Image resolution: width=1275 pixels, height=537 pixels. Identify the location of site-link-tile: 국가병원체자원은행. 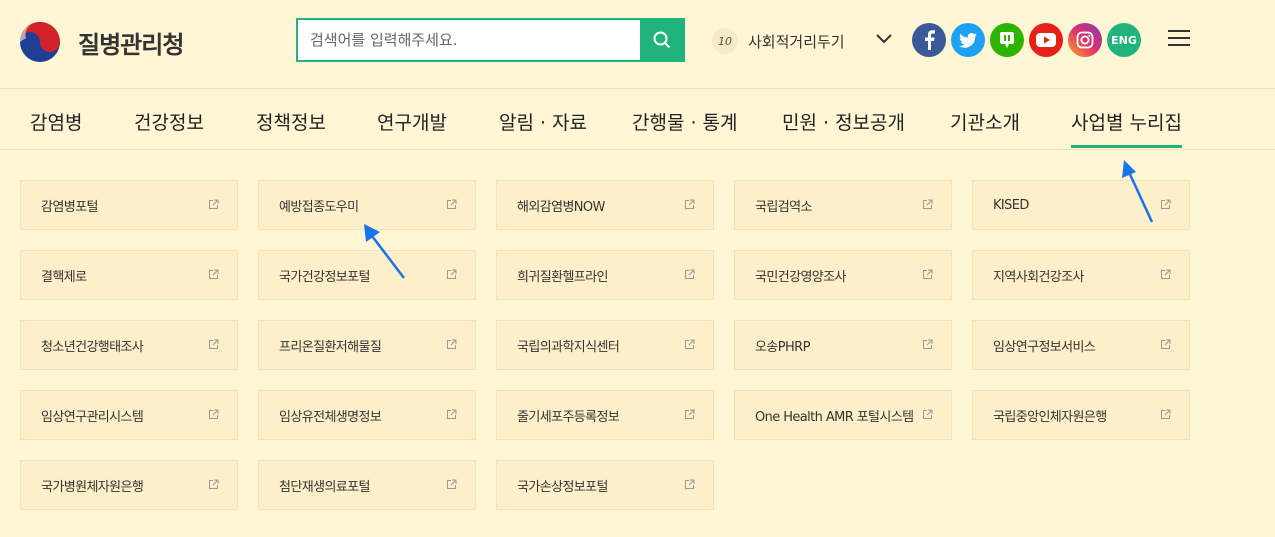
(129, 485).